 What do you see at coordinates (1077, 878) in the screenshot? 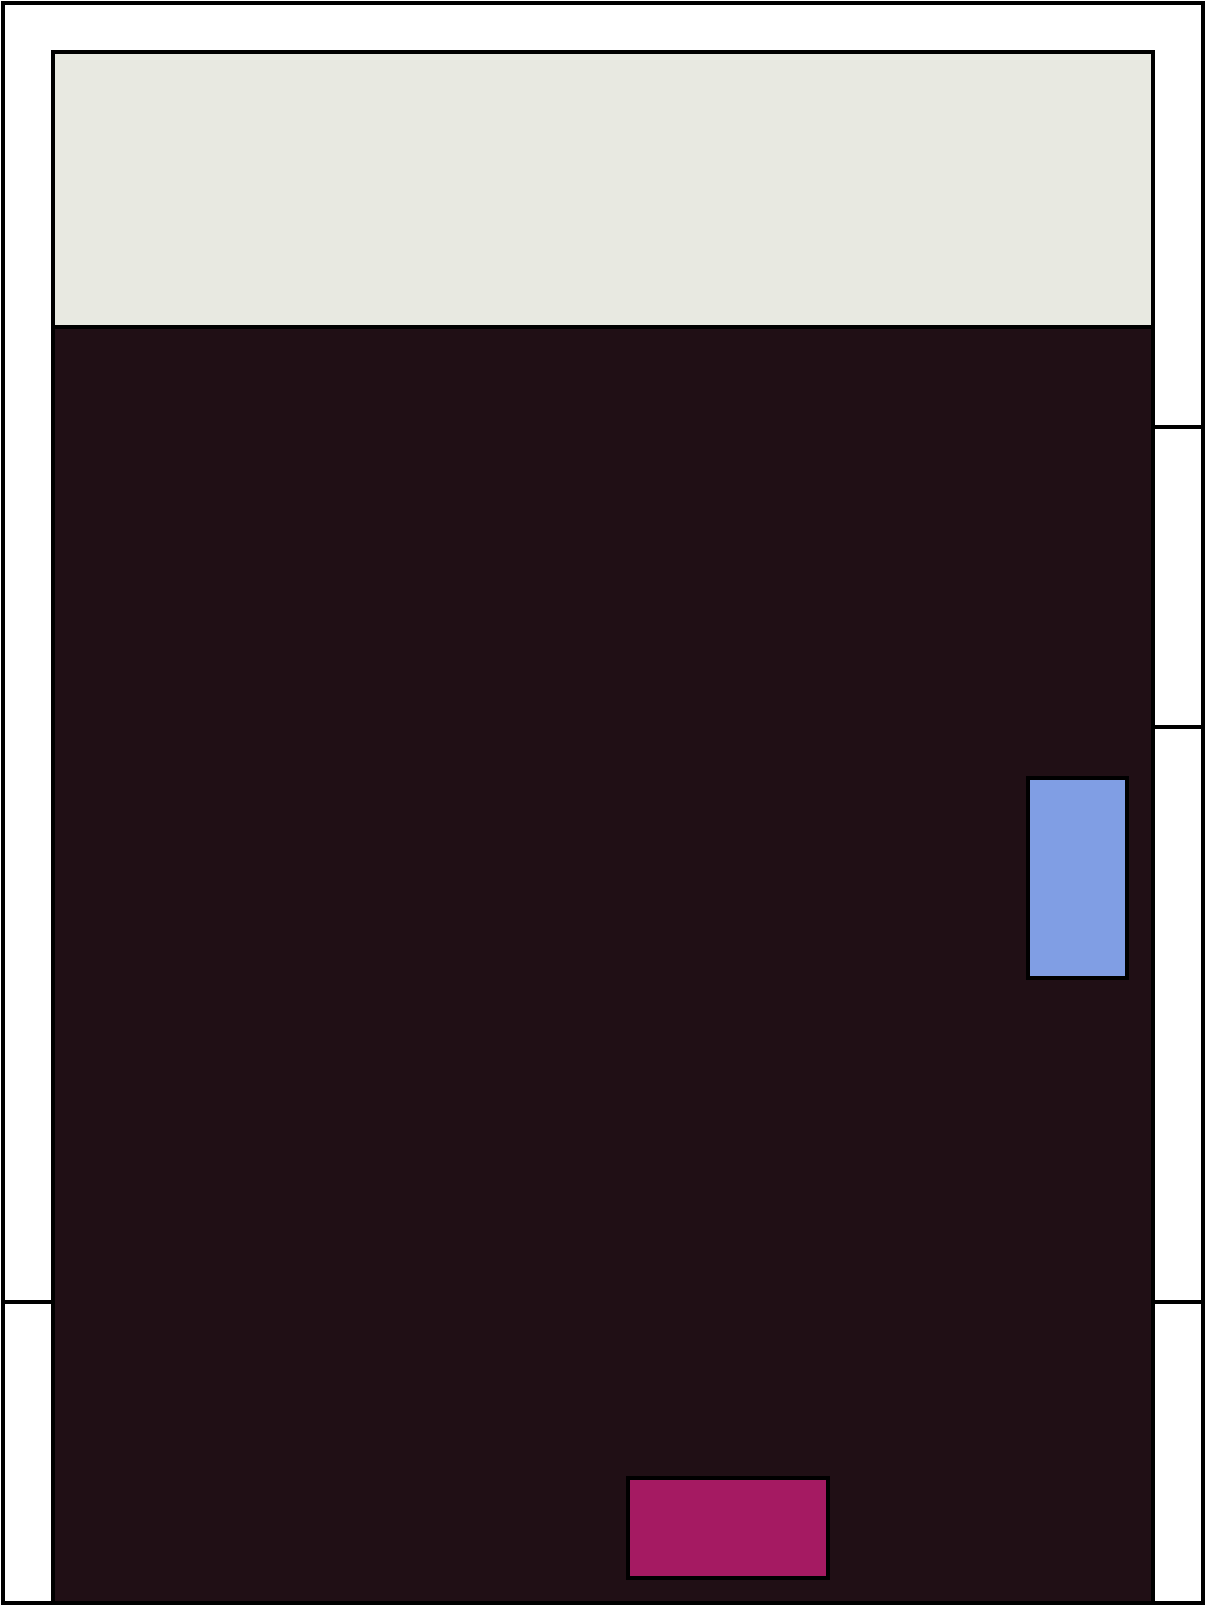
I see `blue-block` at bounding box center [1077, 878].